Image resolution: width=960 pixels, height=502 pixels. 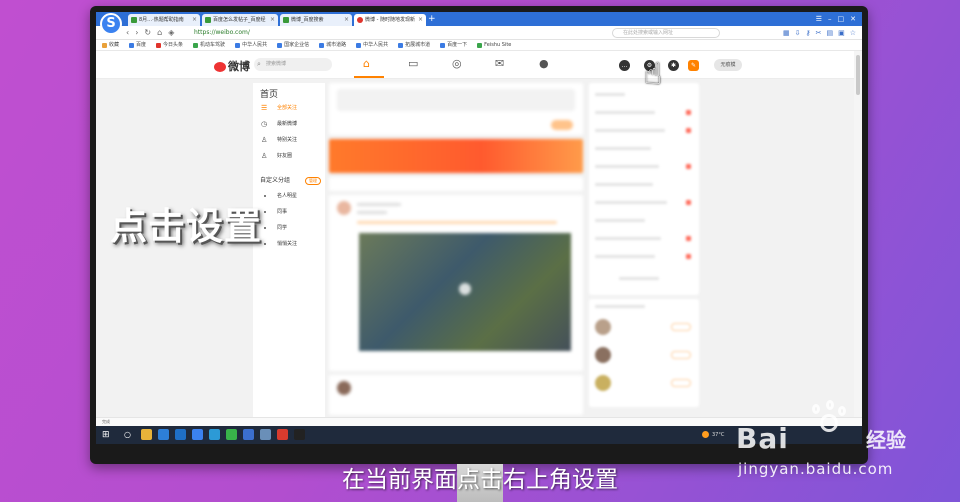 What do you see at coordinates (209, 45) in the screenshot?
I see `bookmark-item: 机动车驾驶` at bounding box center [209, 45].